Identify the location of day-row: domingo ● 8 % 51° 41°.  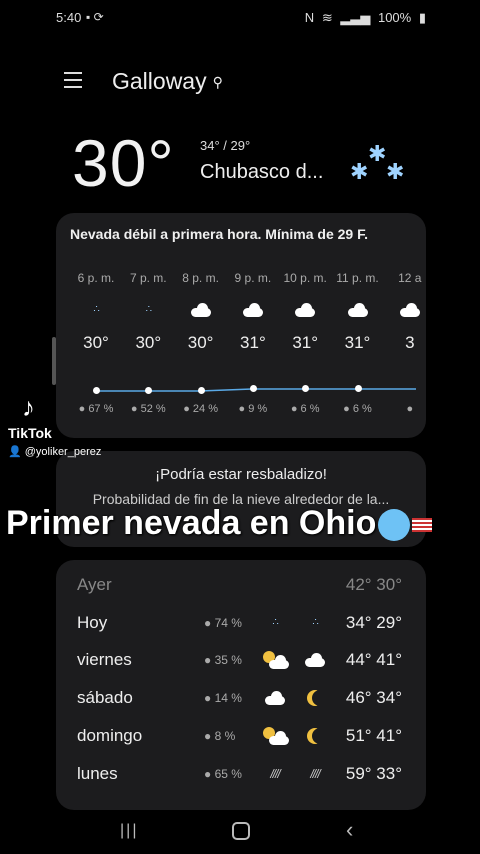
(241, 735).